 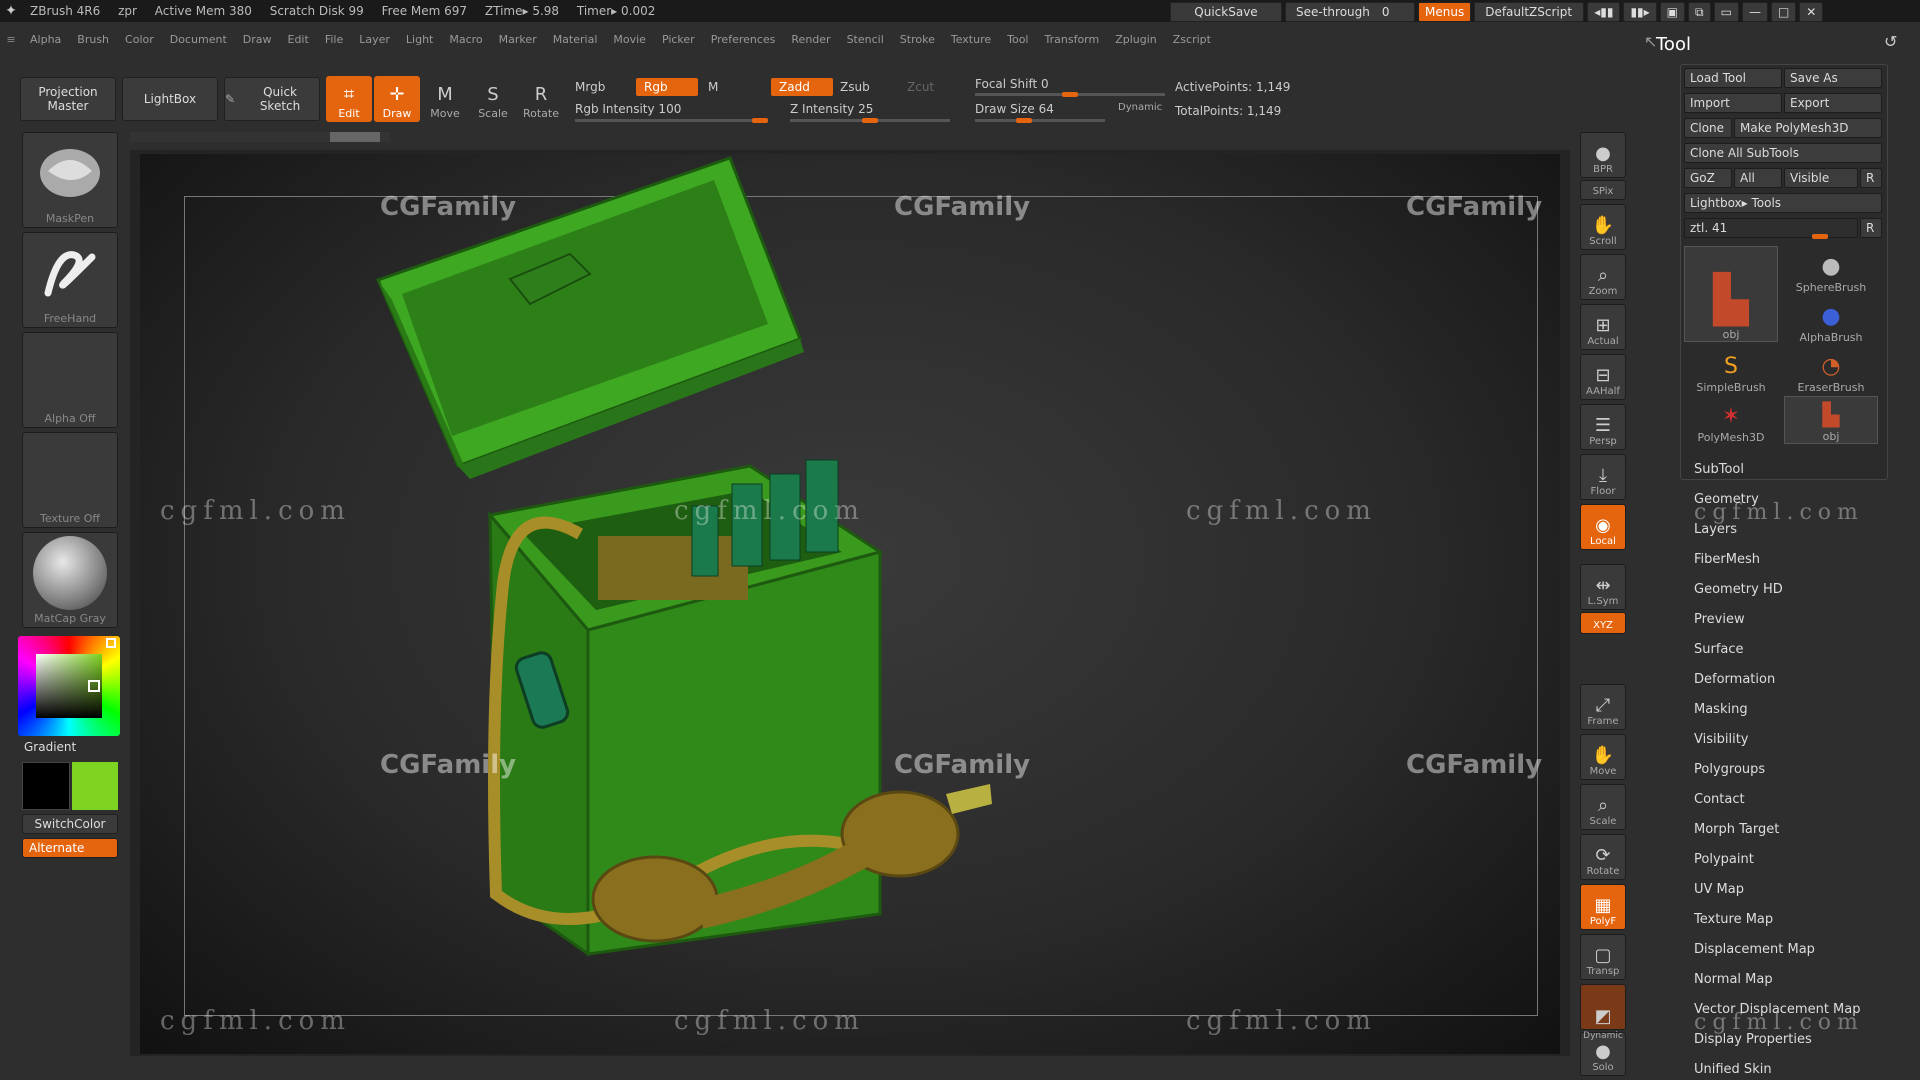 What do you see at coordinates (1603, 1053) in the screenshot?
I see `solo-button: Dynamic ● Solo` at bounding box center [1603, 1053].